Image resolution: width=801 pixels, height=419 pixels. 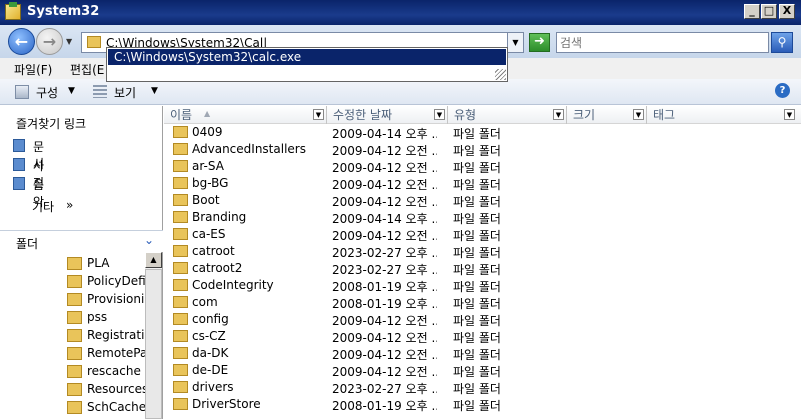 What do you see at coordinates (153, 344) in the screenshot?
I see `scroll-thumb` at bounding box center [153, 344].